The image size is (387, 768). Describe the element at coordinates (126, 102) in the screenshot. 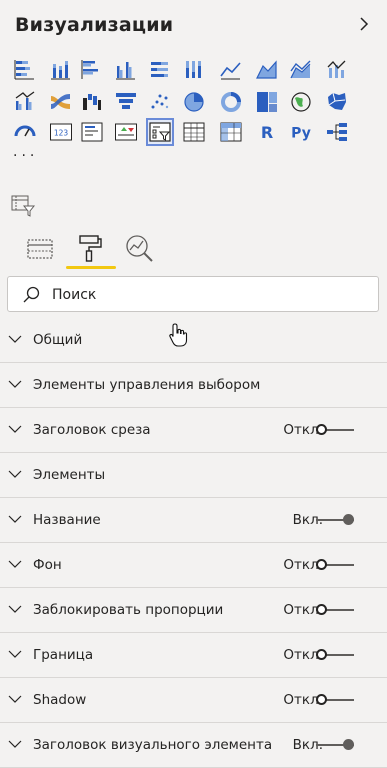

I see `funnel-chart-icon` at that location.